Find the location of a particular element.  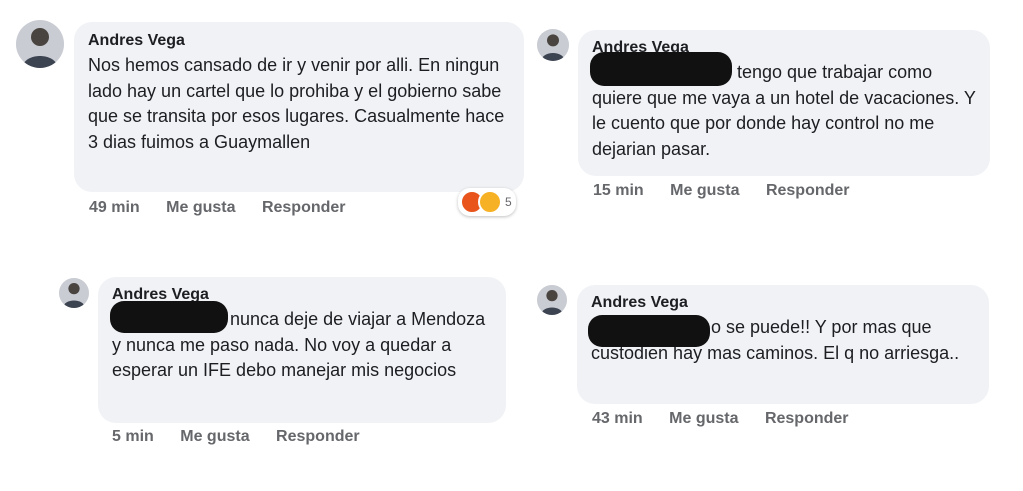

comment-actions: 49 min Me gusta Responder is located at coordinates (228, 208).